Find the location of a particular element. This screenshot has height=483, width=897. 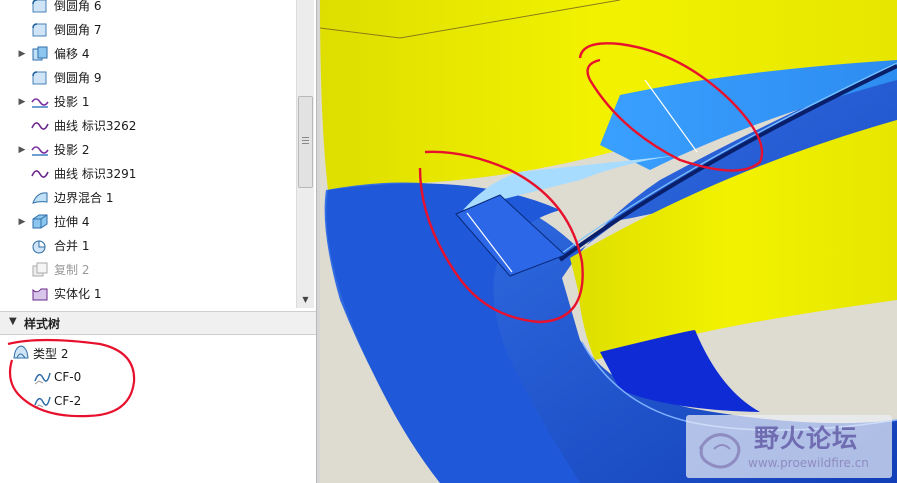

tree-item-boundary-blend-1: 边界混合 1 is located at coordinates (148, 198).